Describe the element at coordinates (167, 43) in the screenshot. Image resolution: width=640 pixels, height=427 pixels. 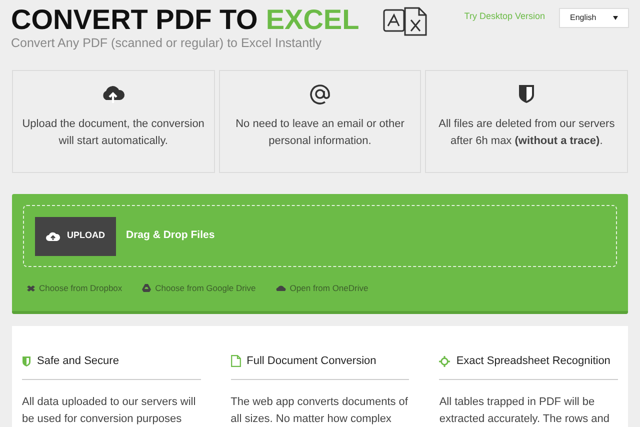
I see `page-subtitle: Convert Any PDF (scanned or regular) to Excel Instantly` at that location.